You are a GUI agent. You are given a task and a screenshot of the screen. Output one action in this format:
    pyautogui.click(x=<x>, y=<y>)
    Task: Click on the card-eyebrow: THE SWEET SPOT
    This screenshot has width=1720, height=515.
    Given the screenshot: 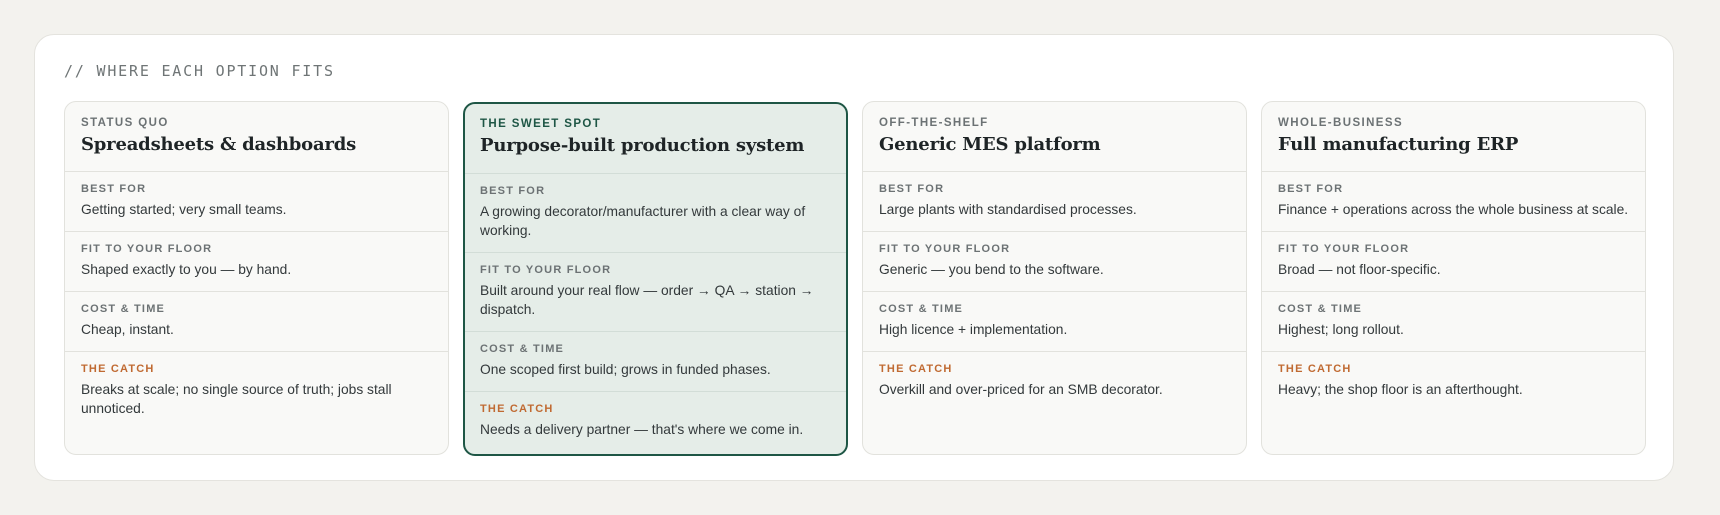 What is the action you would take?
    pyautogui.click(x=541, y=124)
    